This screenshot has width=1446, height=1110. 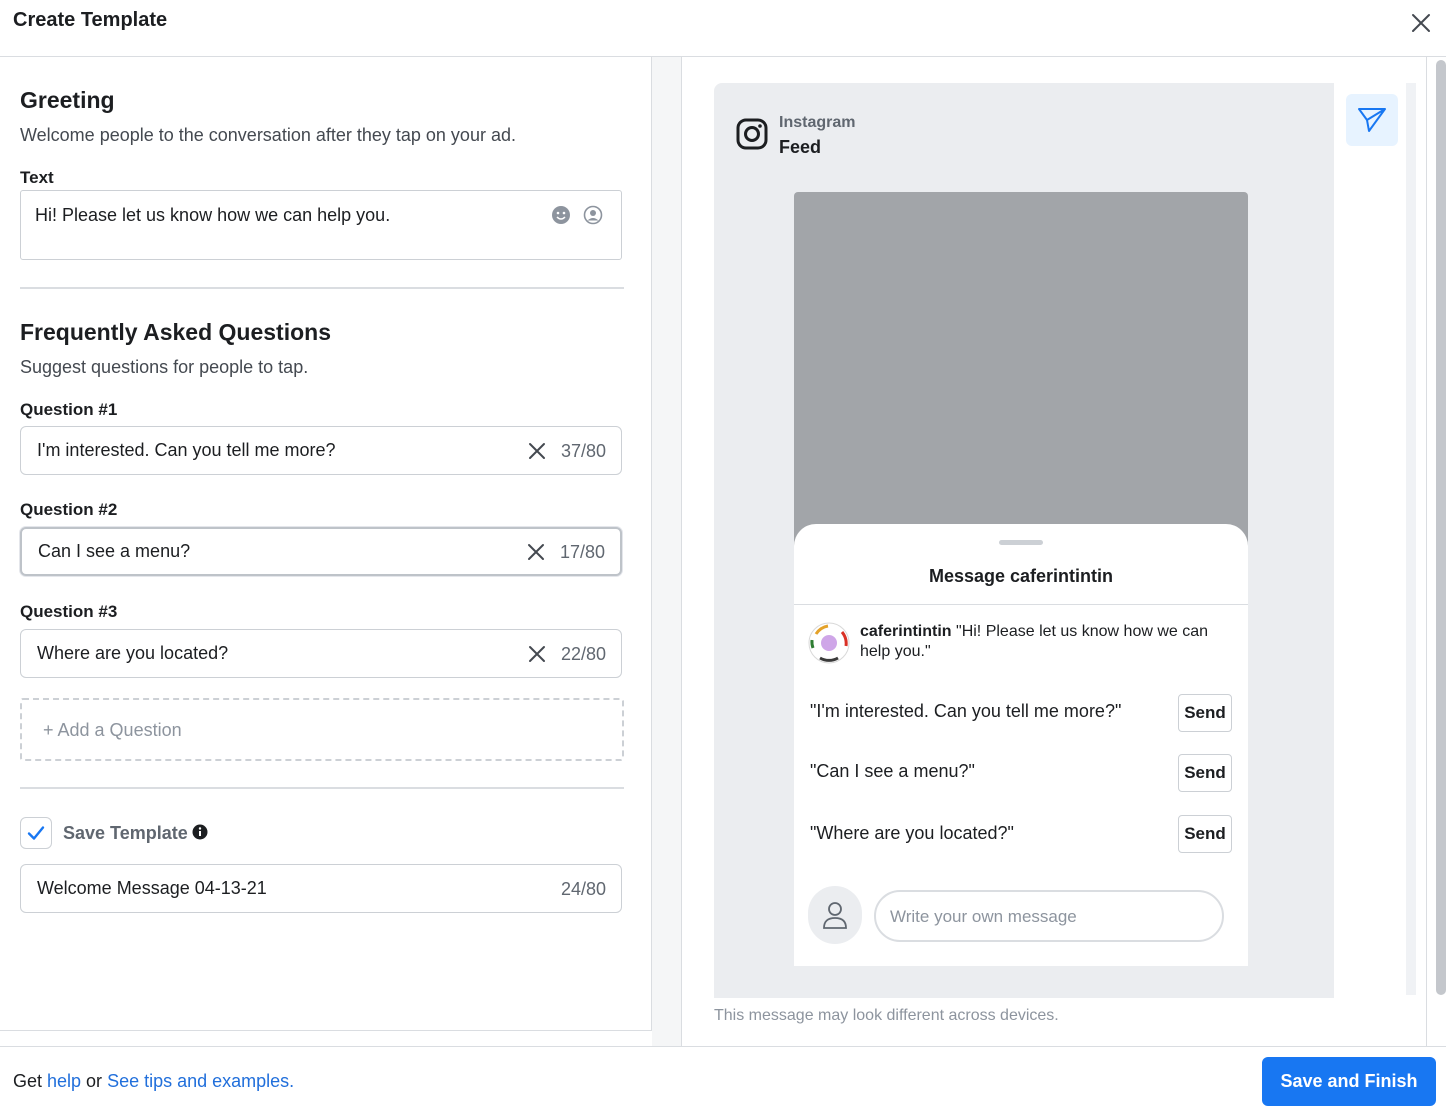 What do you see at coordinates (752, 134) in the screenshot?
I see `instagram-icon` at bounding box center [752, 134].